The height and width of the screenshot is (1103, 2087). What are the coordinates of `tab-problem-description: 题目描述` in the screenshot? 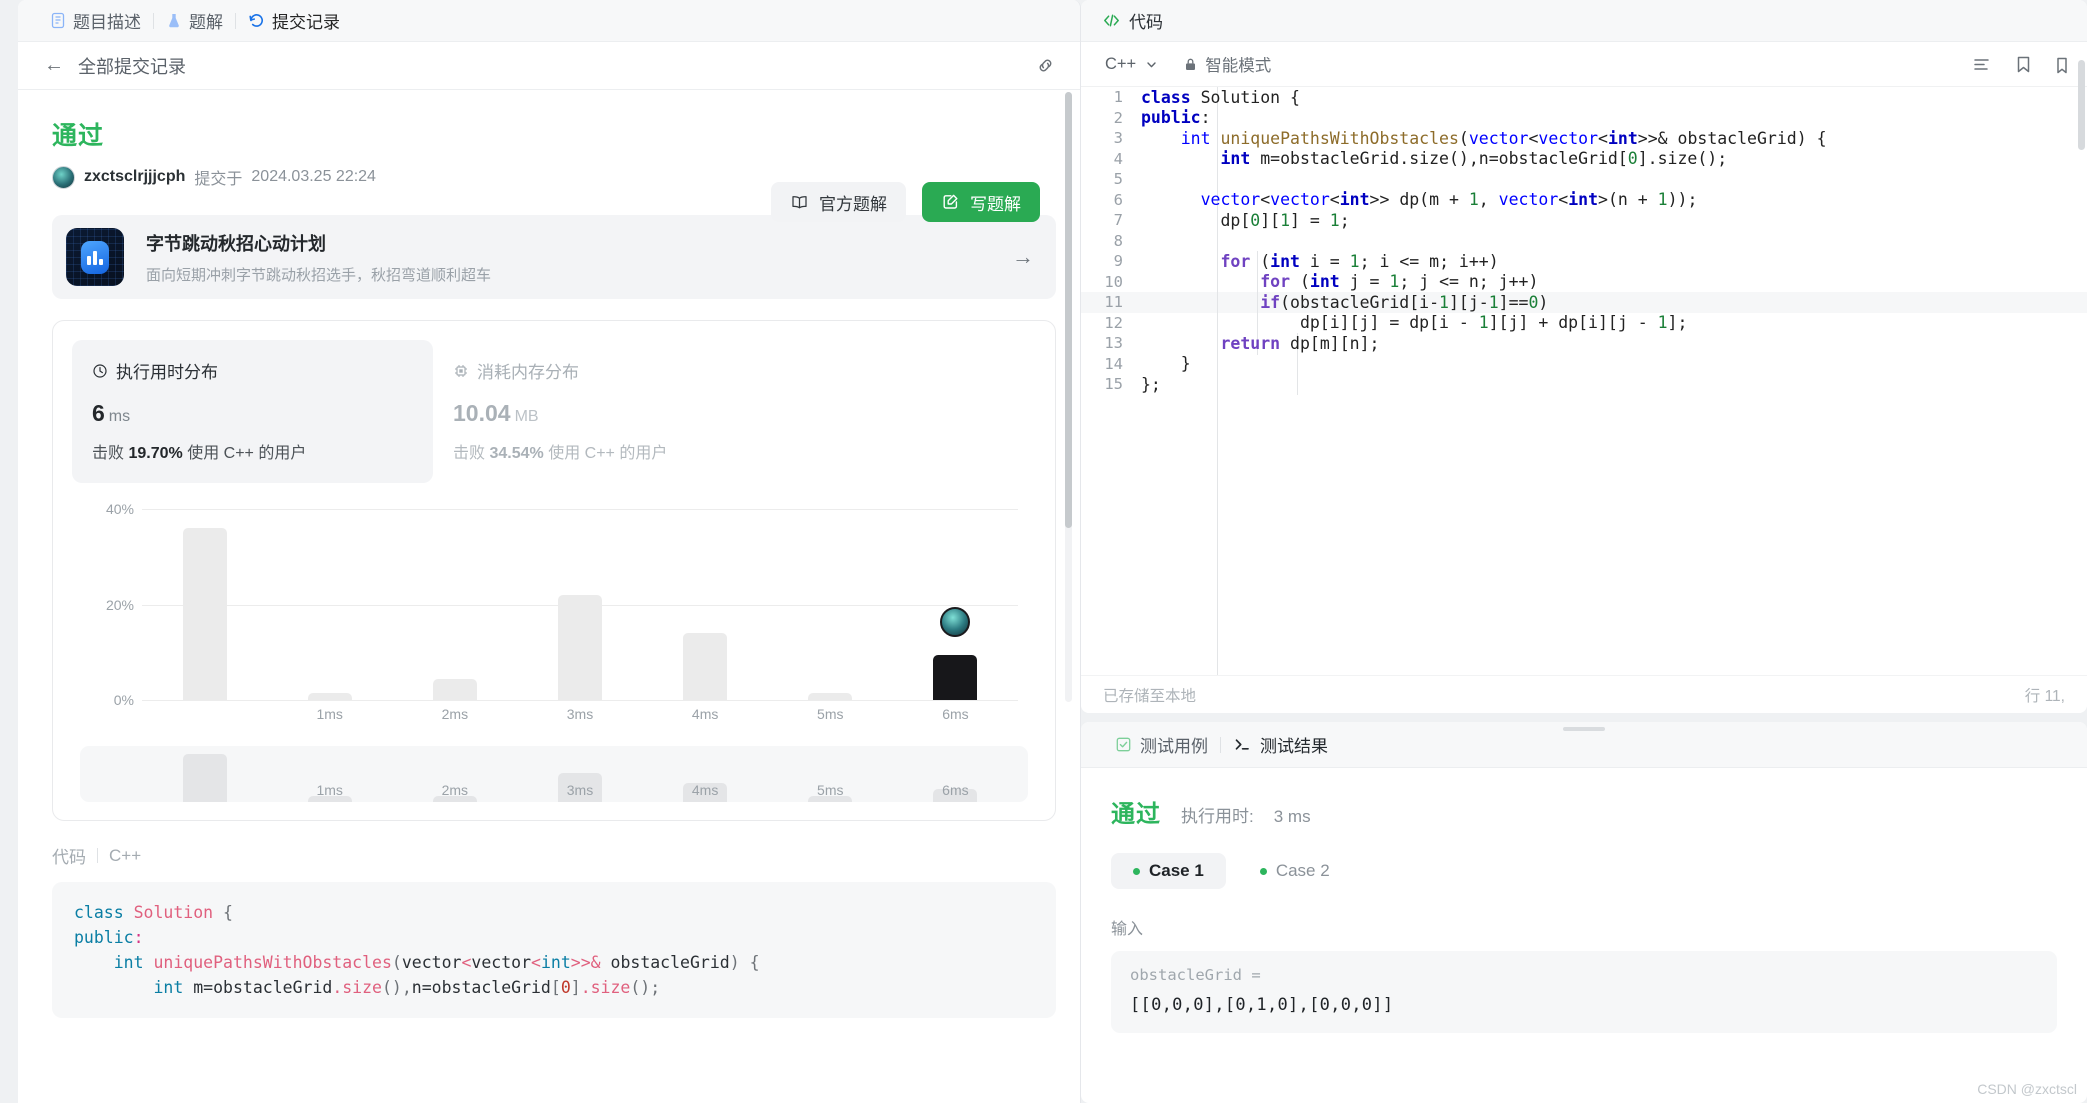 It's located at (95, 20).